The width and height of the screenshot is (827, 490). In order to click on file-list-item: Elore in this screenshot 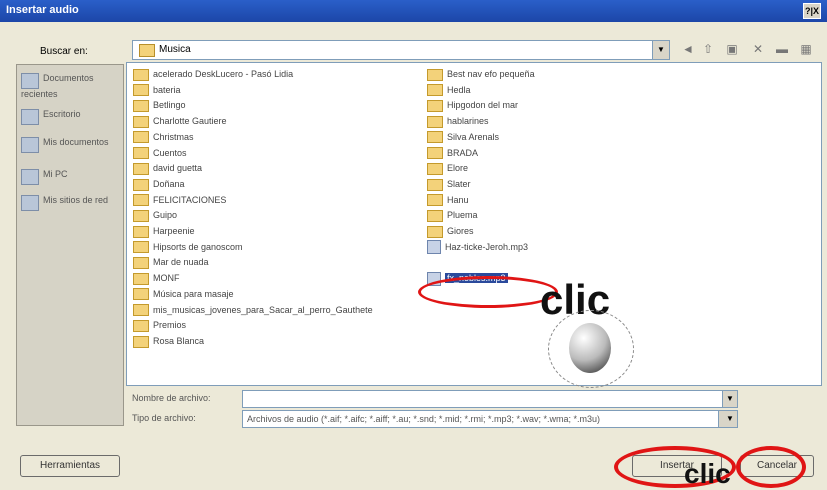, I will do `click(447, 168)`.